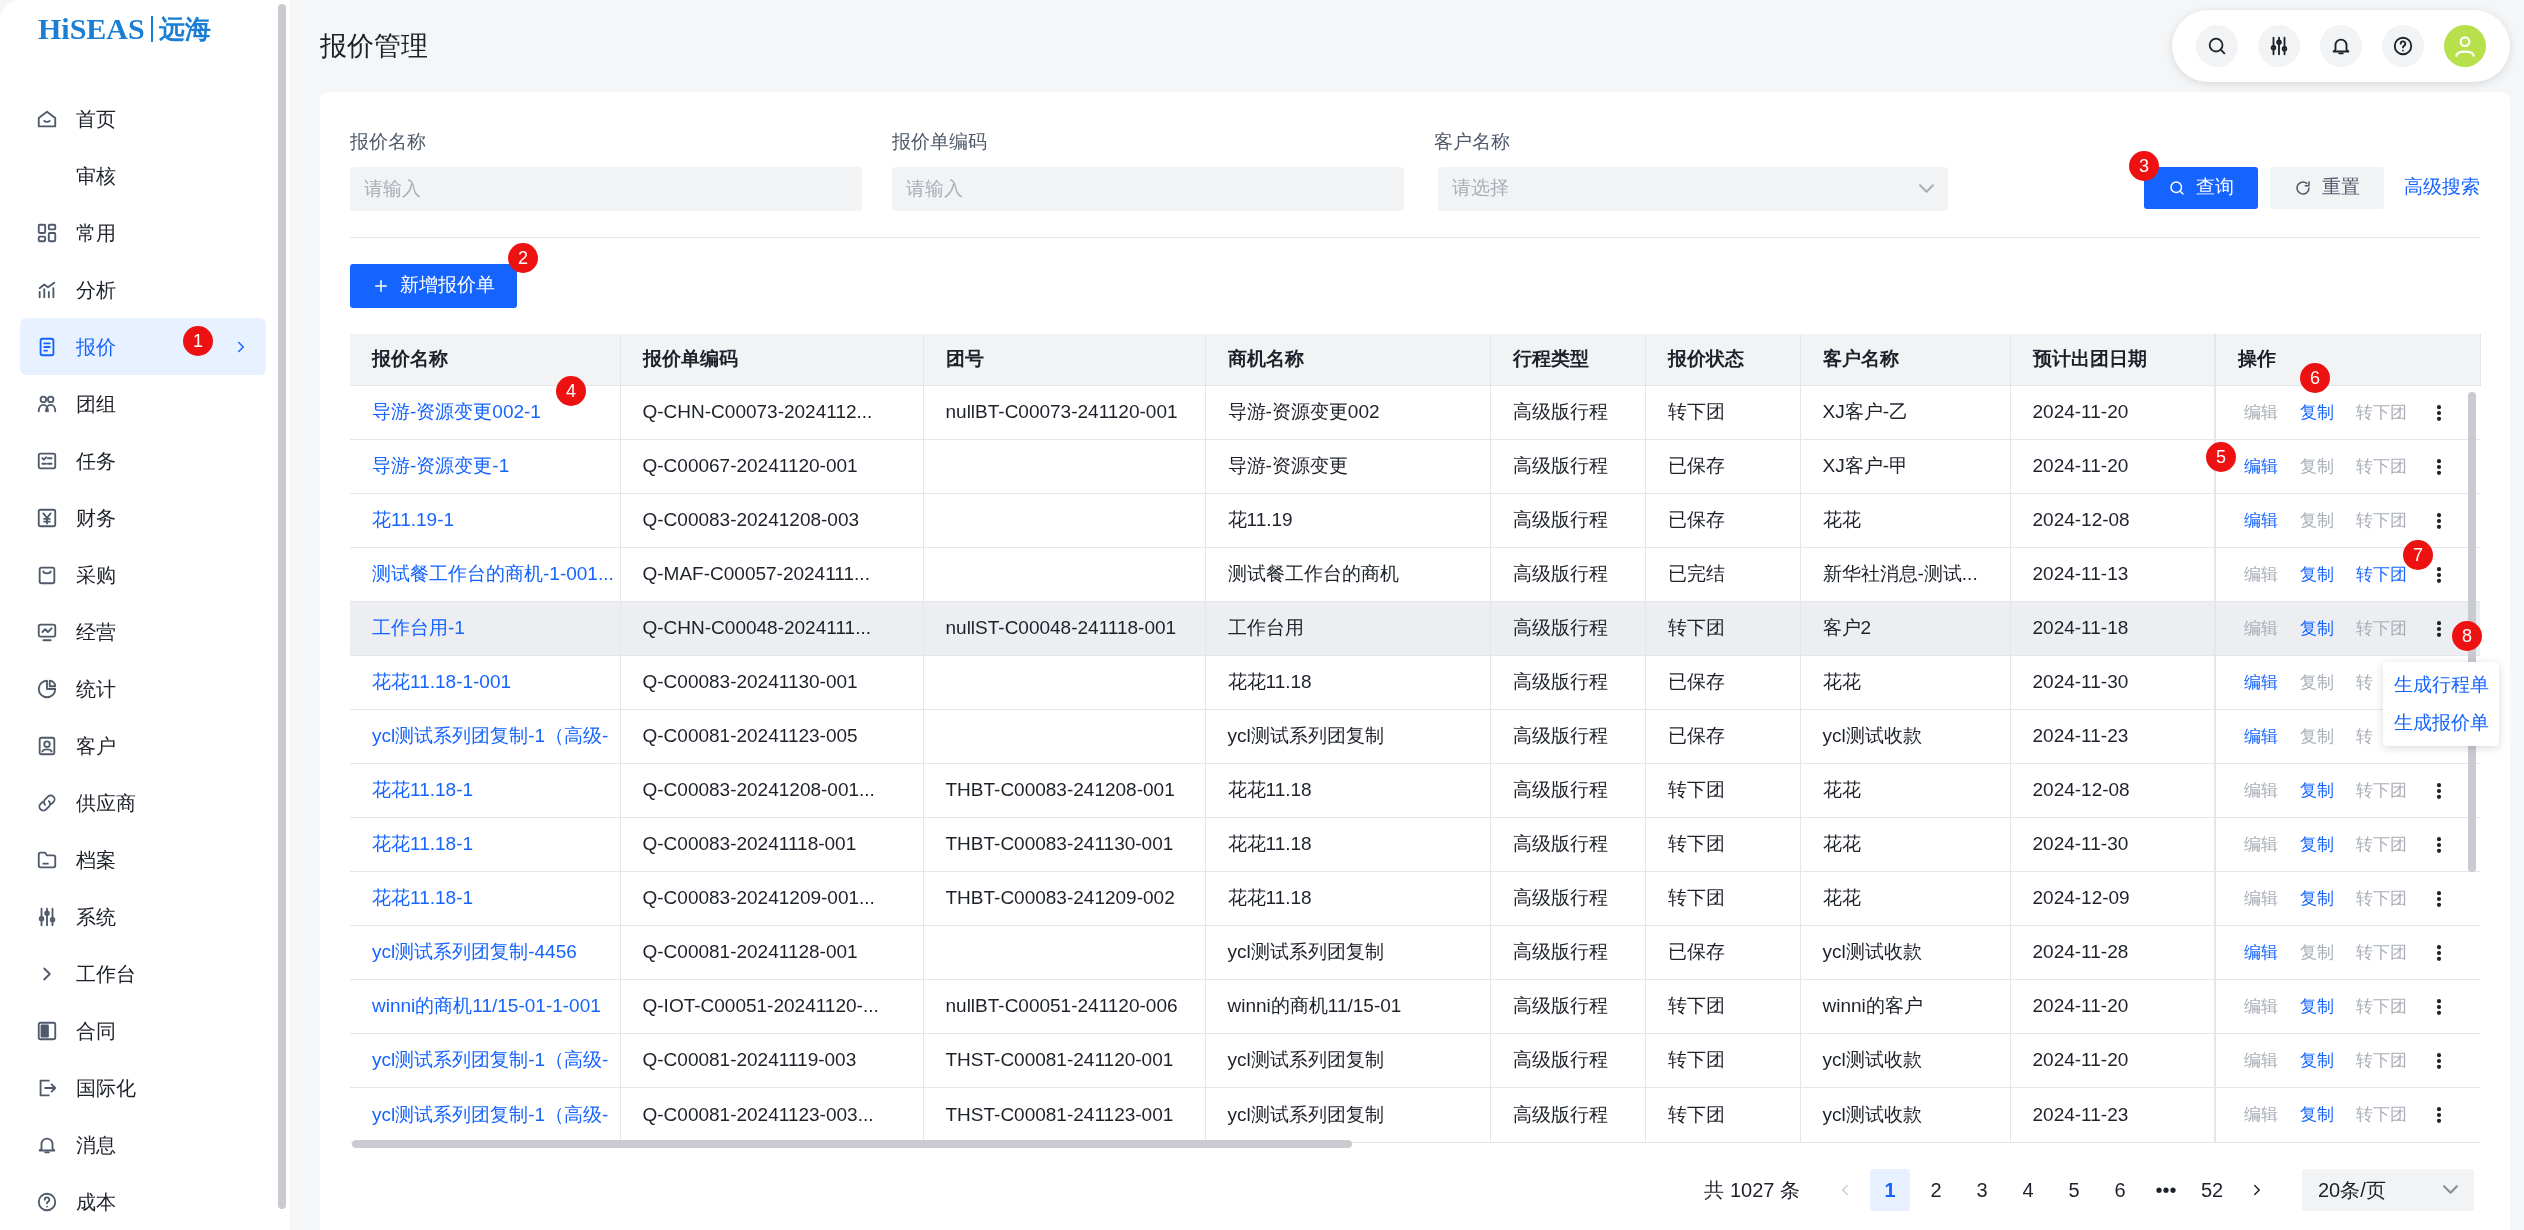 The width and height of the screenshot is (2524, 1230). What do you see at coordinates (751, 520) in the screenshot?
I see `table-cell: Q-C00083-20241208-003` at bounding box center [751, 520].